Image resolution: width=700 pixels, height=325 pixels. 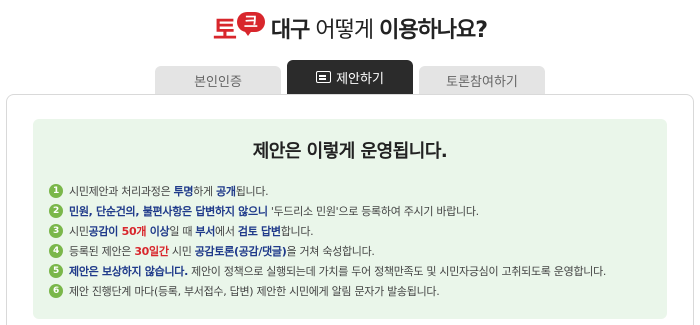 I want to click on item-number-badge: 1, so click(x=56, y=191).